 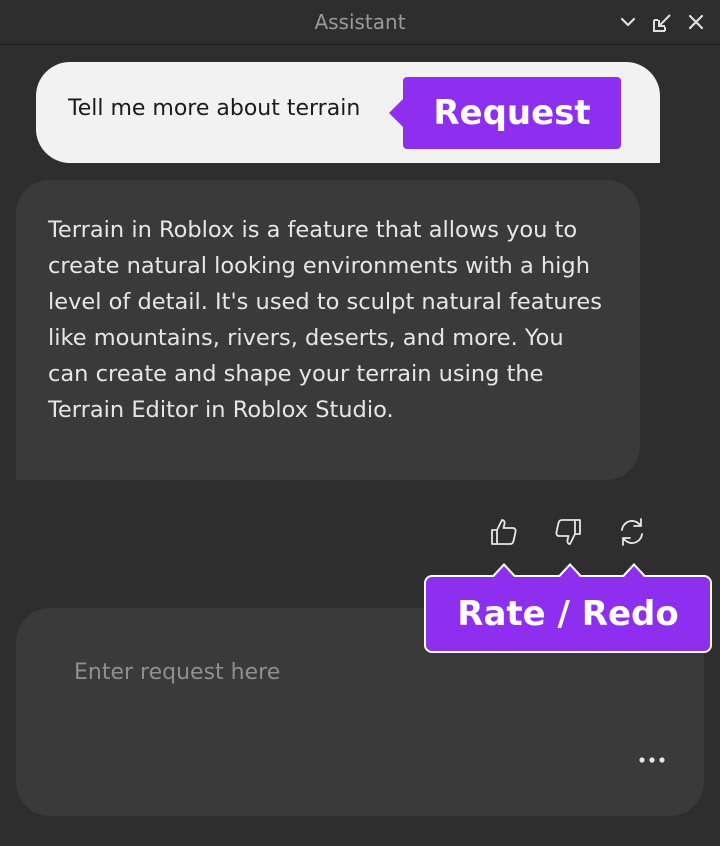 I want to click on thumbs-up-icon, so click(x=504, y=532).